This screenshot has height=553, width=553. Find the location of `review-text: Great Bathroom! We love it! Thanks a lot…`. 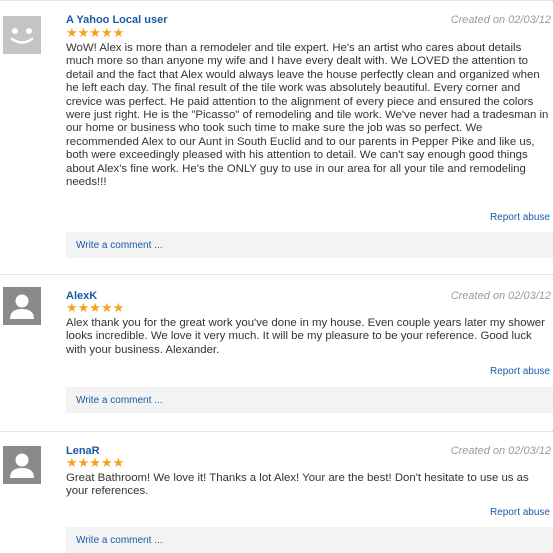

review-text: Great Bathroom! We love it! Thanks a lot… is located at coordinates (297, 485).